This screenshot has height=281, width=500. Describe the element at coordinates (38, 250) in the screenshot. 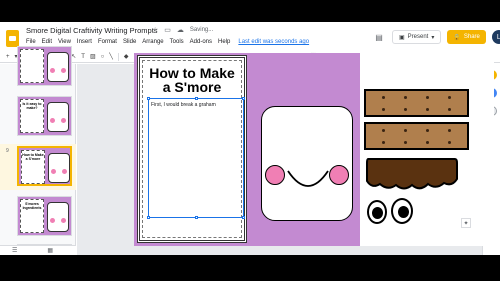

I see `filmstrip-footer: ☰ ▦` at that location.